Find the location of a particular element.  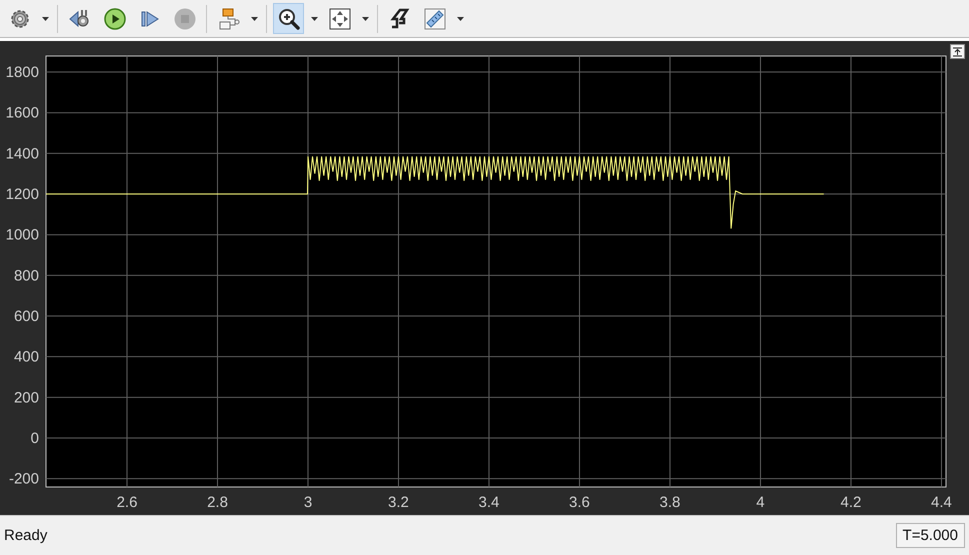

y-tick-label: 0 is located at coordinates (34, 438).